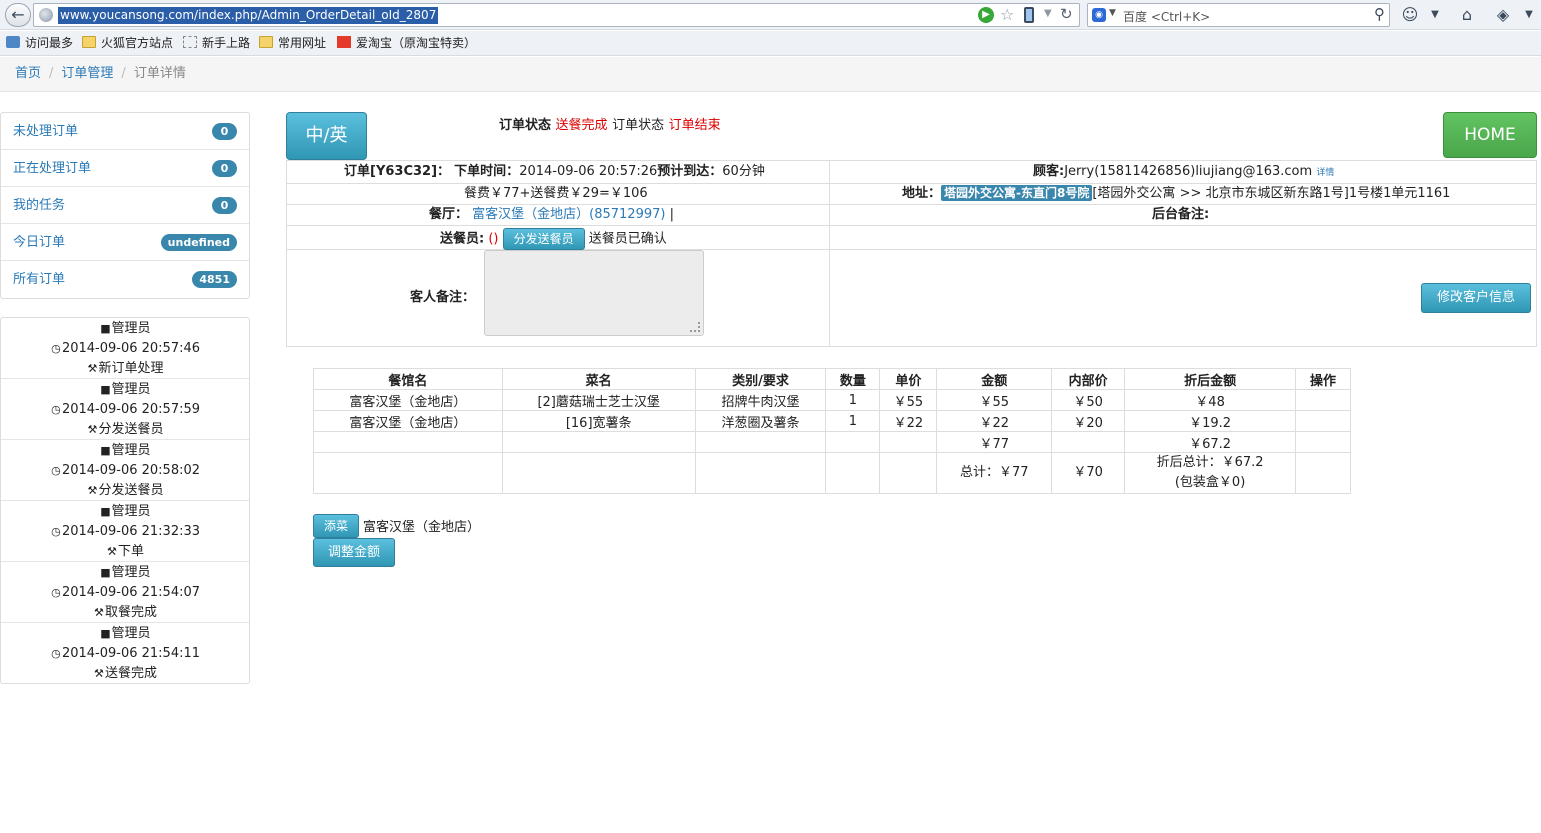 This screenshot has height=833, width=1541. I want to click on guest-note-textarea, so click(594, 293).